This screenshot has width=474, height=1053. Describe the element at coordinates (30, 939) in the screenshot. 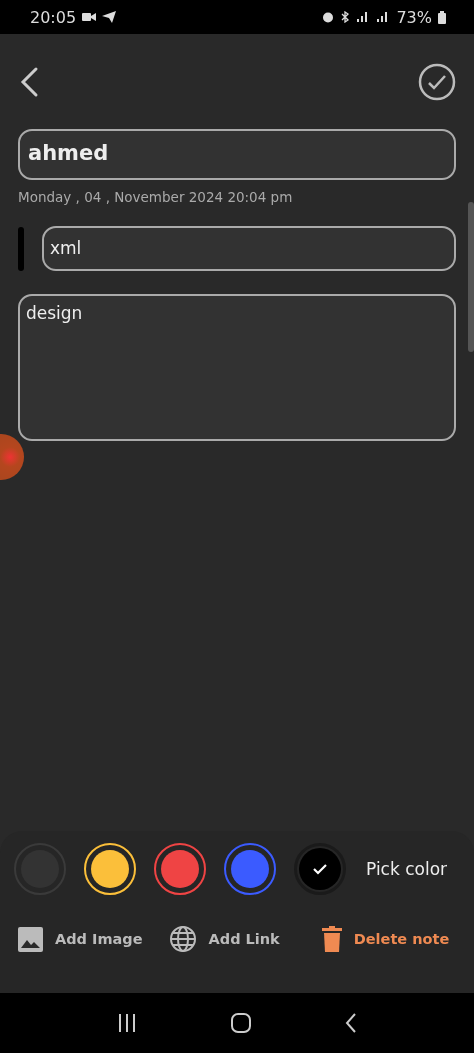

I see `image-icon` at that location.